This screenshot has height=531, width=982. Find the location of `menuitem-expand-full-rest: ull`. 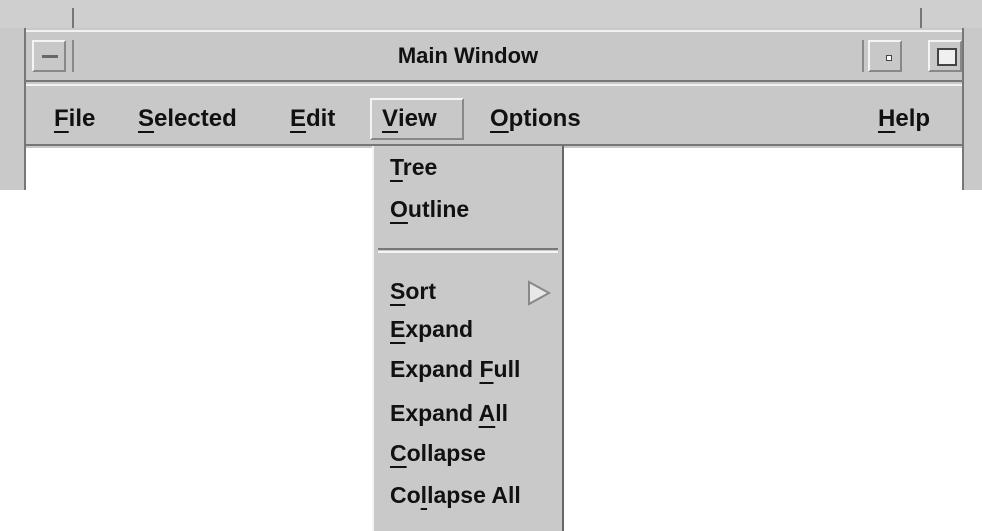

menuitem-expand-full-rest: ull is located at coordinates (507, 369).